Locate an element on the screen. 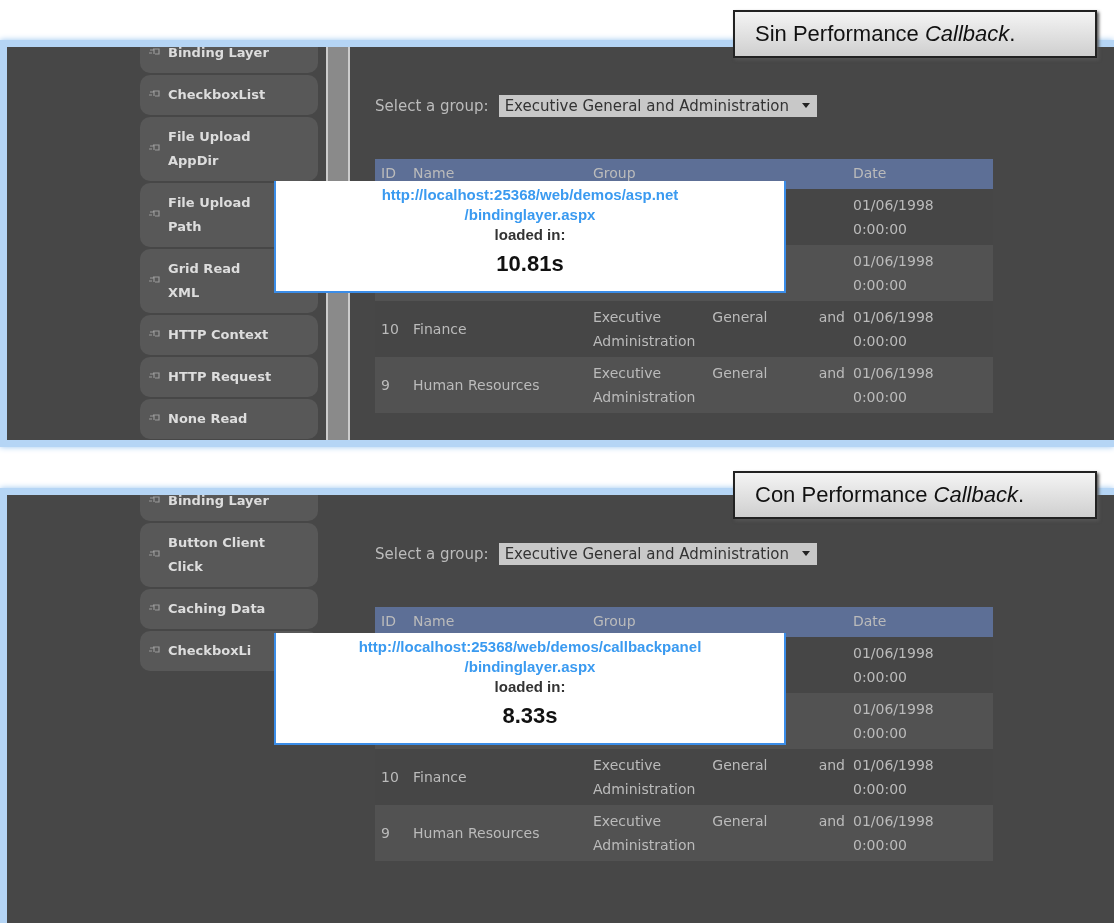 This screenshot has width=1114, height=923. sidebar-item-label: HTTP Context is located at coordinates (218, 335).